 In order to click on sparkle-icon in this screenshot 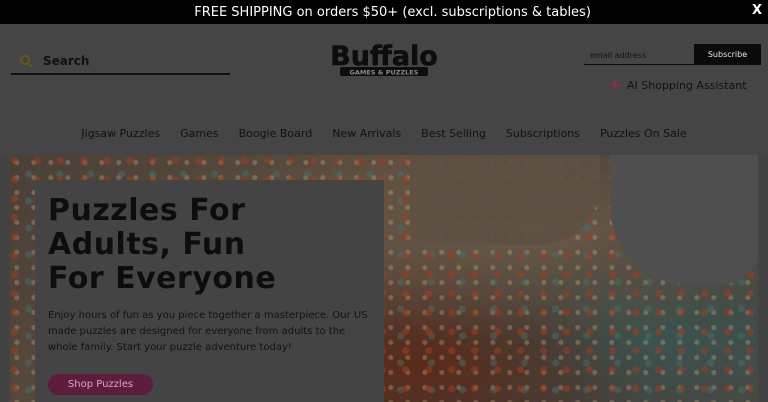, I will do `click(615, 85)`.